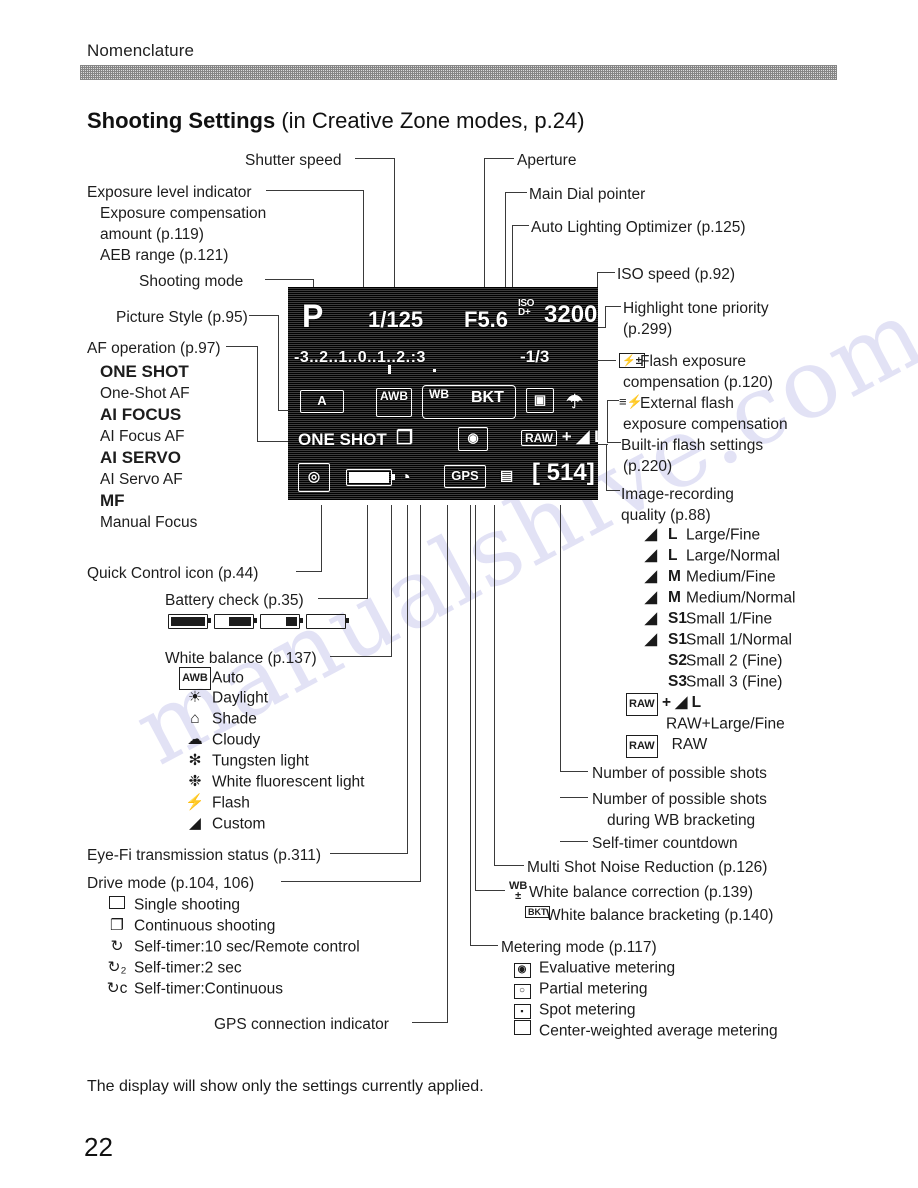  Describe the element at coordinates (170, 904) in the screenshot. I see `drive-list-item: Single shooting` at that location.